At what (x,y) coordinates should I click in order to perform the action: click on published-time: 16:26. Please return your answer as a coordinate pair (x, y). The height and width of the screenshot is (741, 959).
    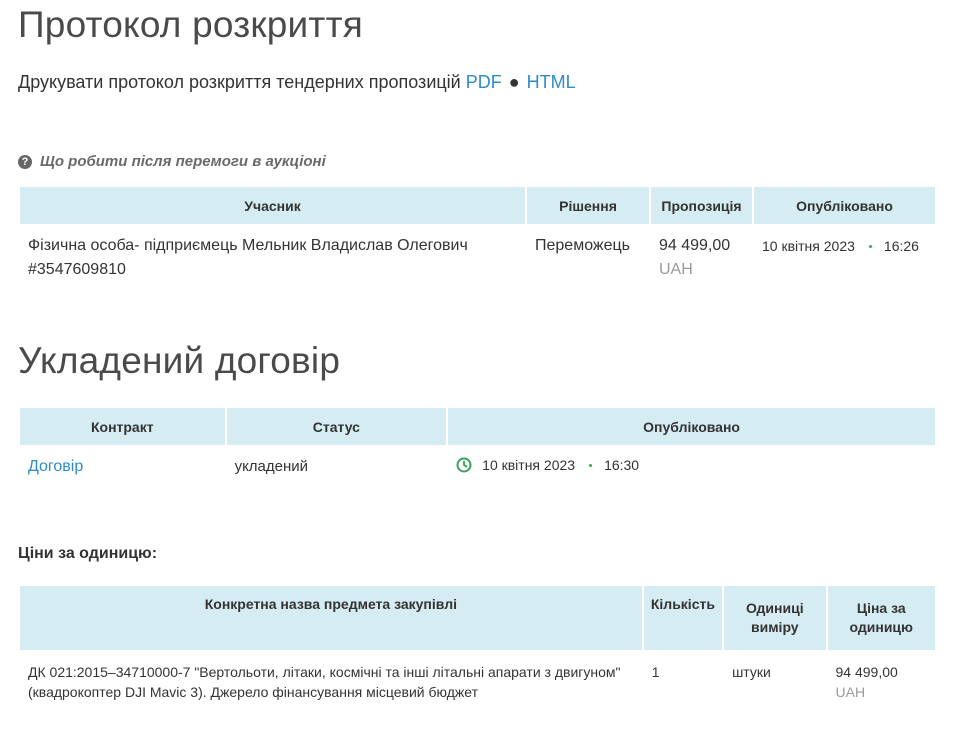
    Looking at the image, I should click on (901, 246).